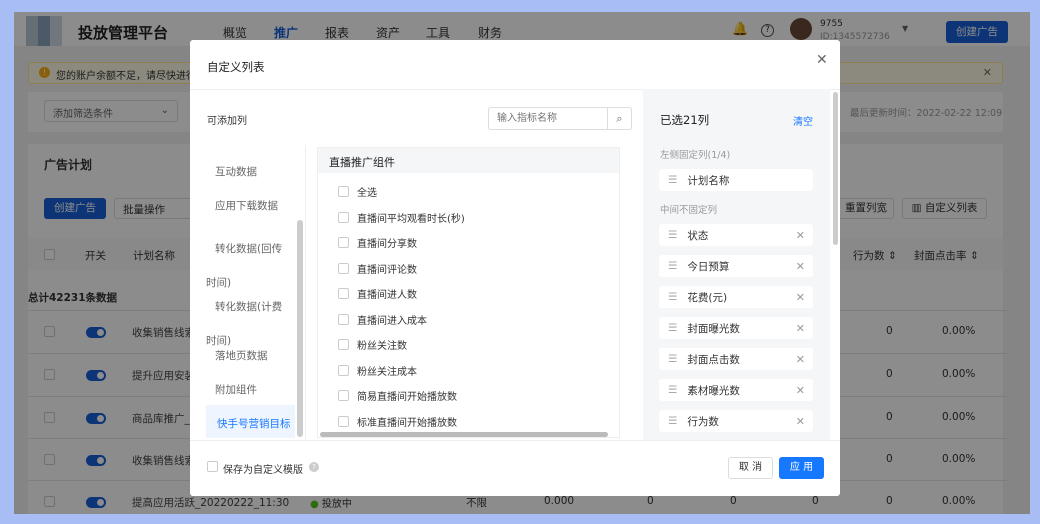  I want to click on option-item: 粉丝关注数, so click(372, 344).